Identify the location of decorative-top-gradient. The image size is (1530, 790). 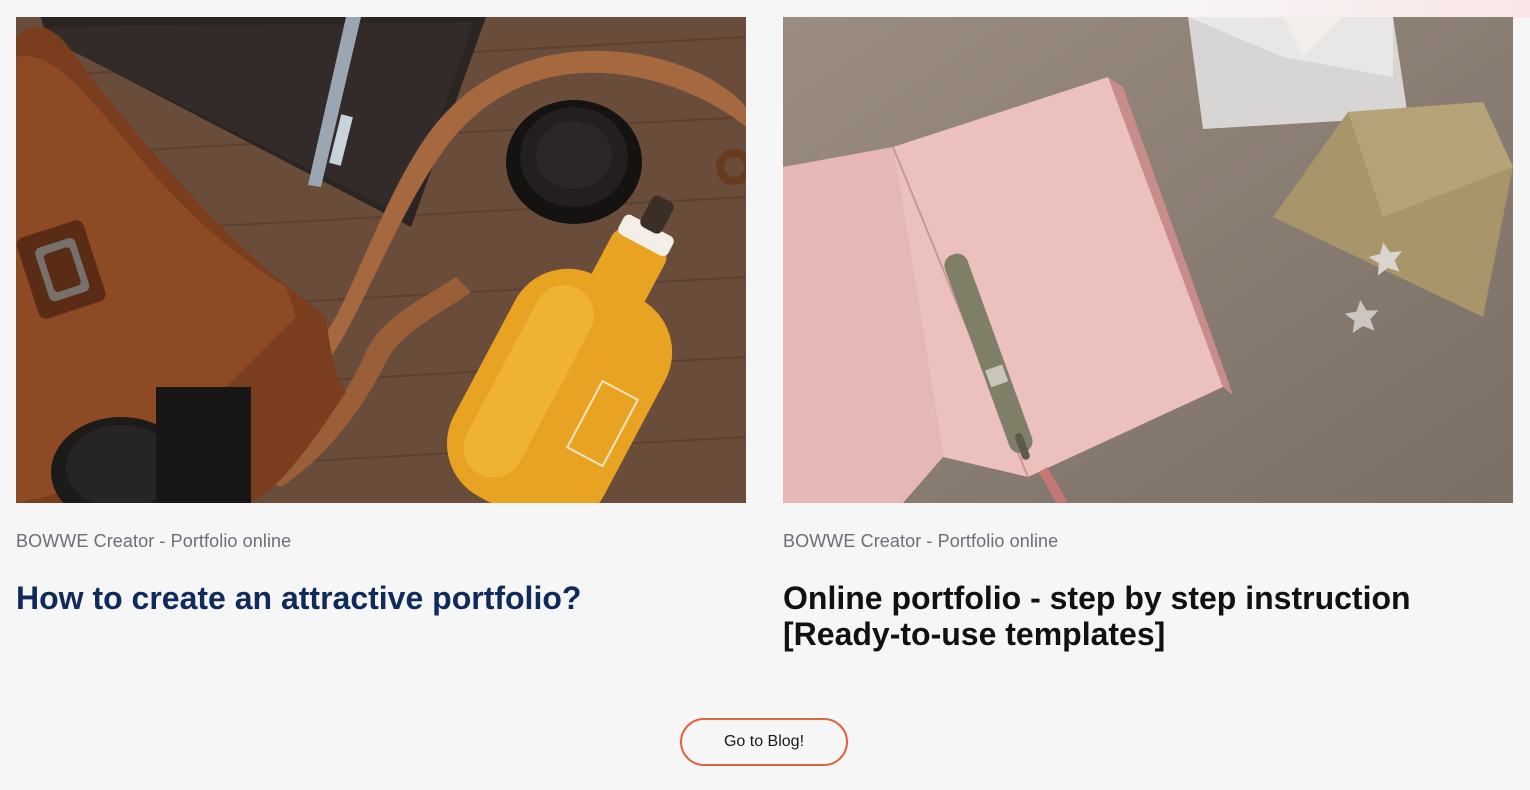
(1335, 9).